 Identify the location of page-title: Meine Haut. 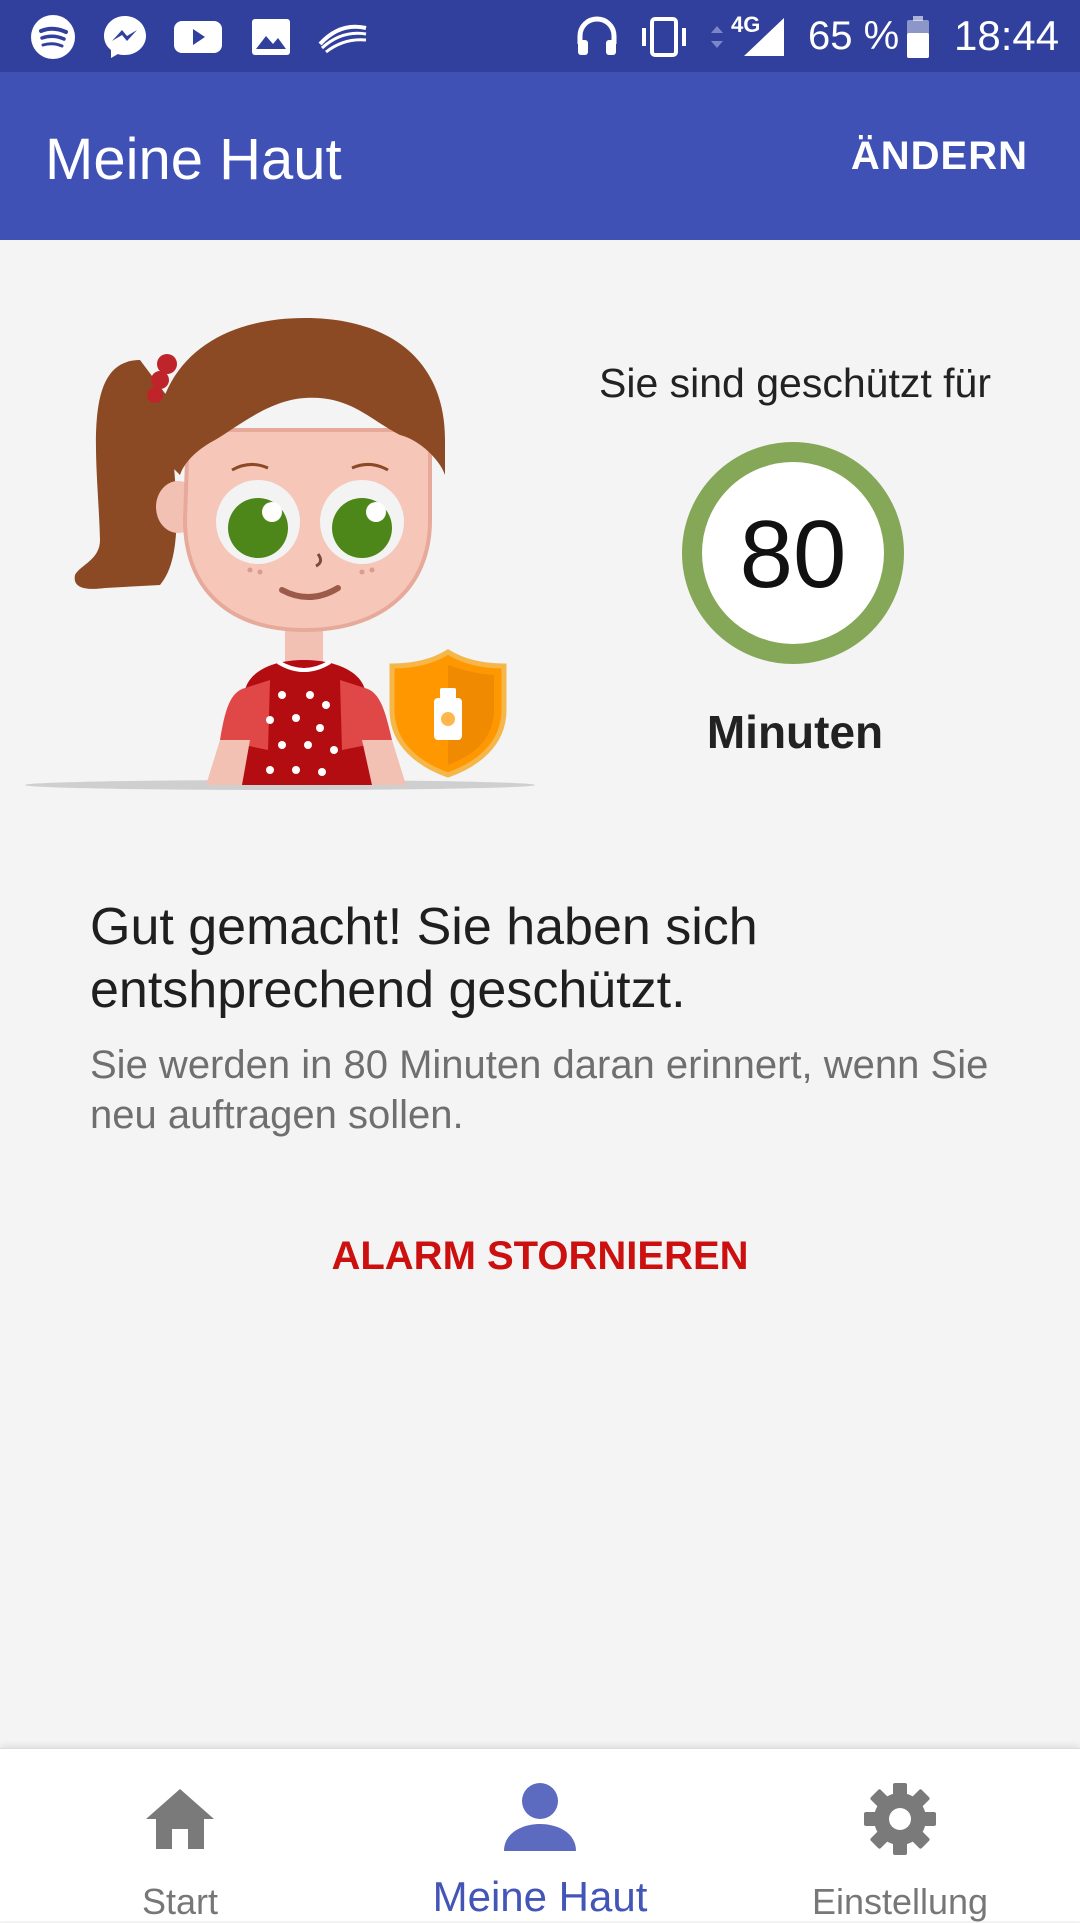
(193, 159).